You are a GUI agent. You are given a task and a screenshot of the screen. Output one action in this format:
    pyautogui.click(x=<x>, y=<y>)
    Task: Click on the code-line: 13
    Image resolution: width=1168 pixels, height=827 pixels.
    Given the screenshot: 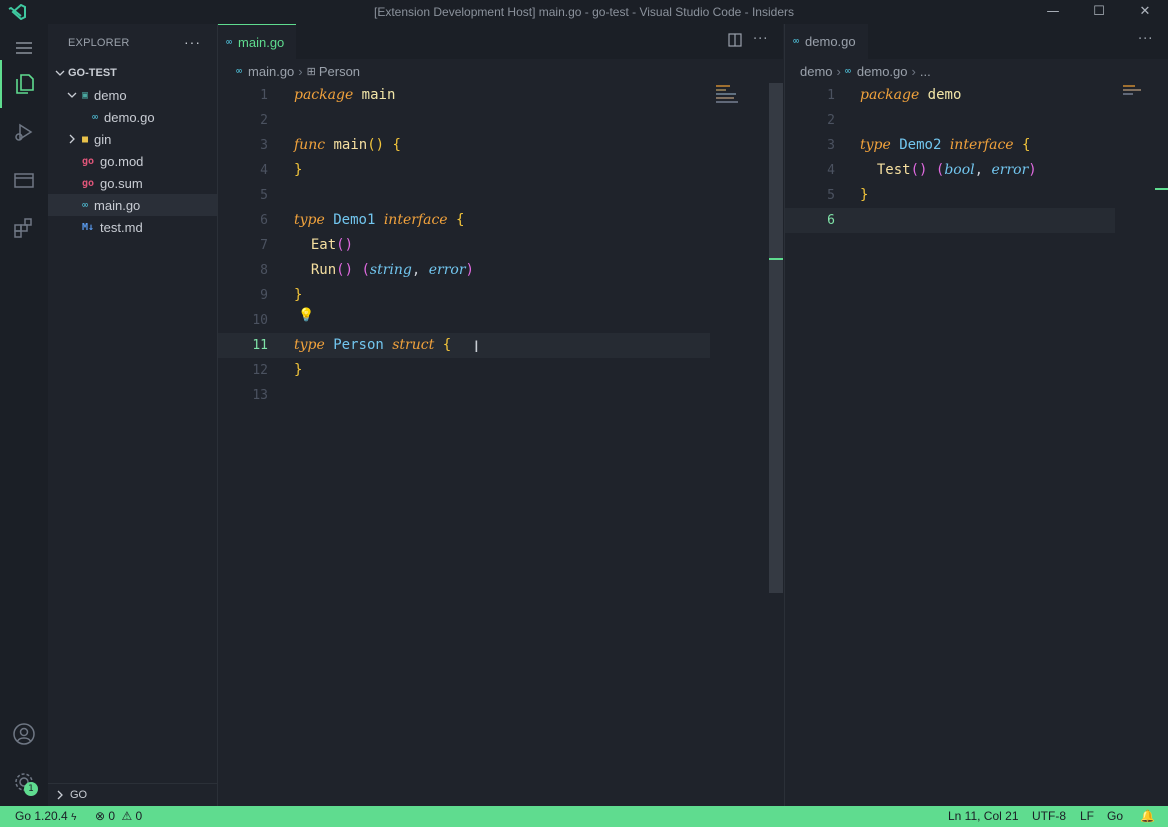 What is the action you would take?
    pyautogui.click(x=500, y=395)
    